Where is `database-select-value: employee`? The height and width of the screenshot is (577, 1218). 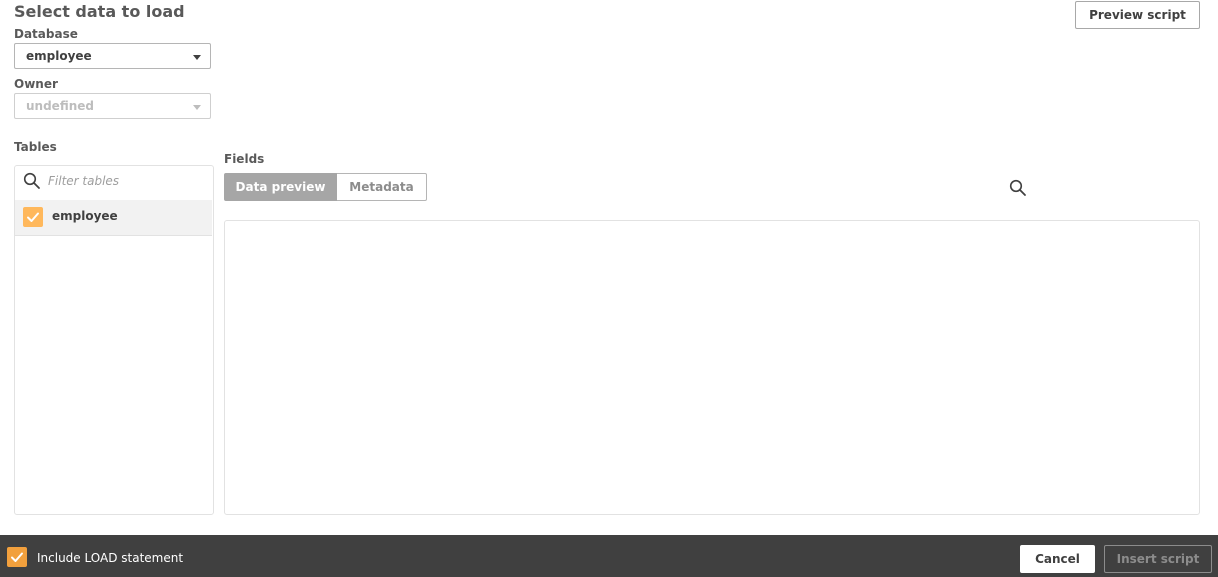 database-select-value: employee is located at coordinates (59, 56).